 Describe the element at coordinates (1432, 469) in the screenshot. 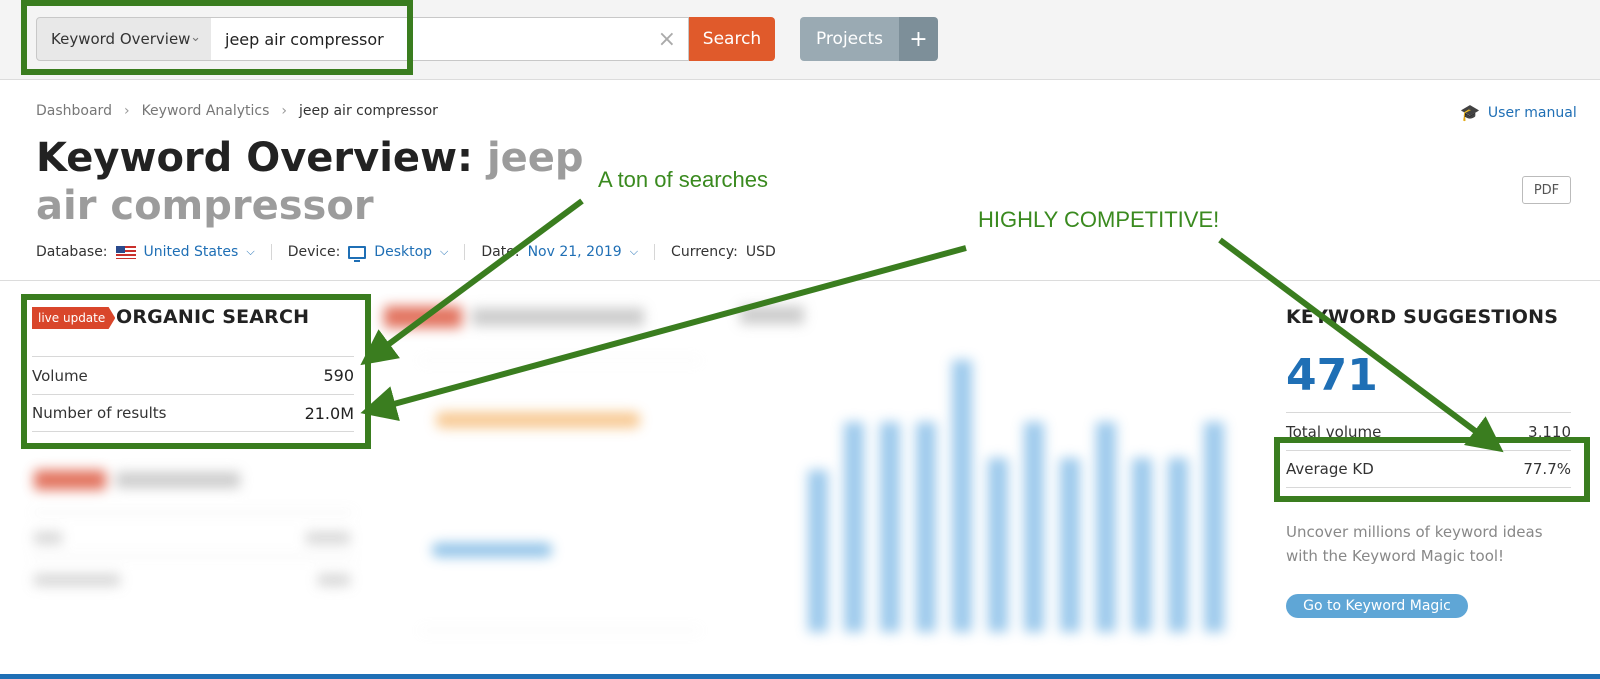

I see `annotation-box-kd` at that location.